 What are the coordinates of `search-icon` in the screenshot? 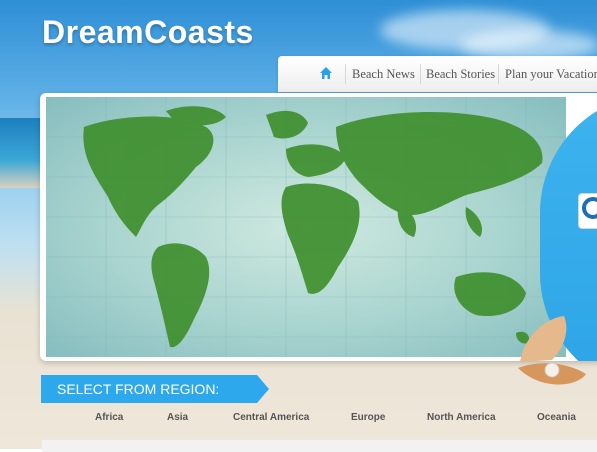 It's located at (589, 208).